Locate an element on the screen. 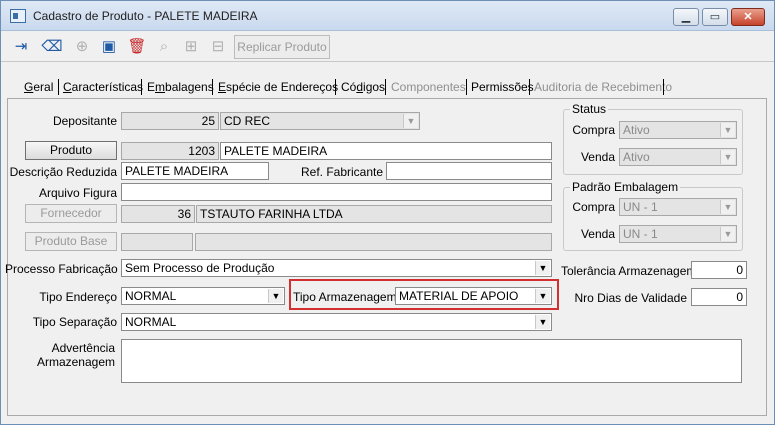  nro-dias-input: 0 is located at coordinates (719, 297).